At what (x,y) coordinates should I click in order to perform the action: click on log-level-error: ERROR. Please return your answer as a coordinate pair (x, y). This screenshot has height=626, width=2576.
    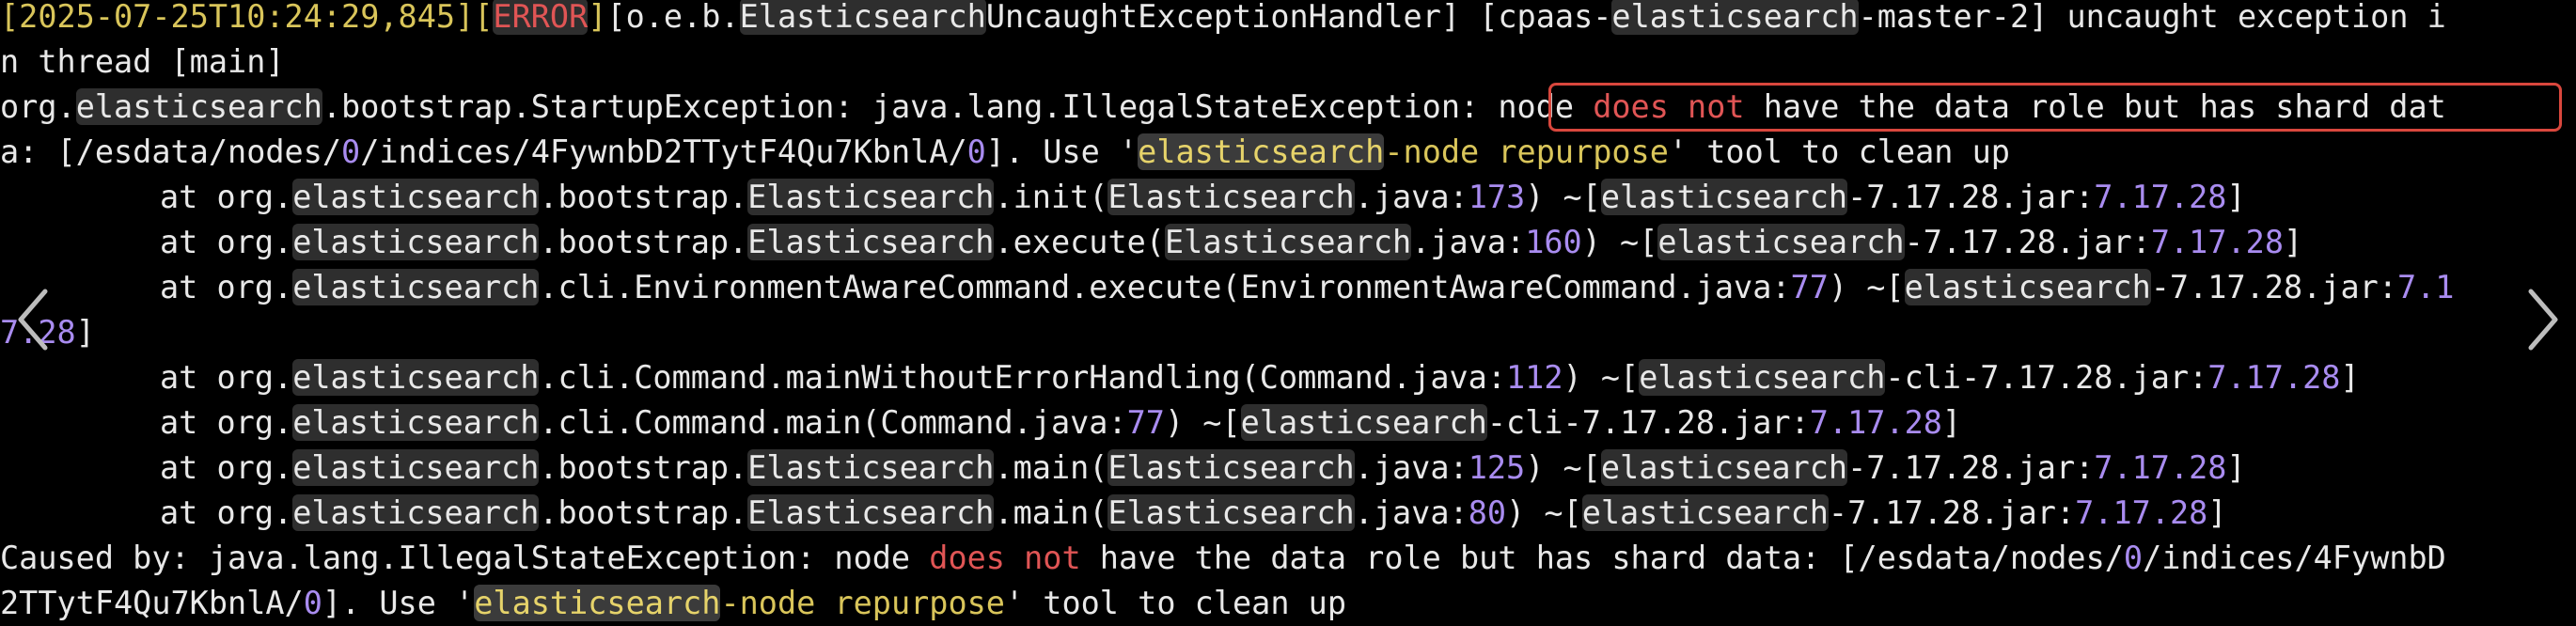
    Looking at the image, I should click on (541, 17).